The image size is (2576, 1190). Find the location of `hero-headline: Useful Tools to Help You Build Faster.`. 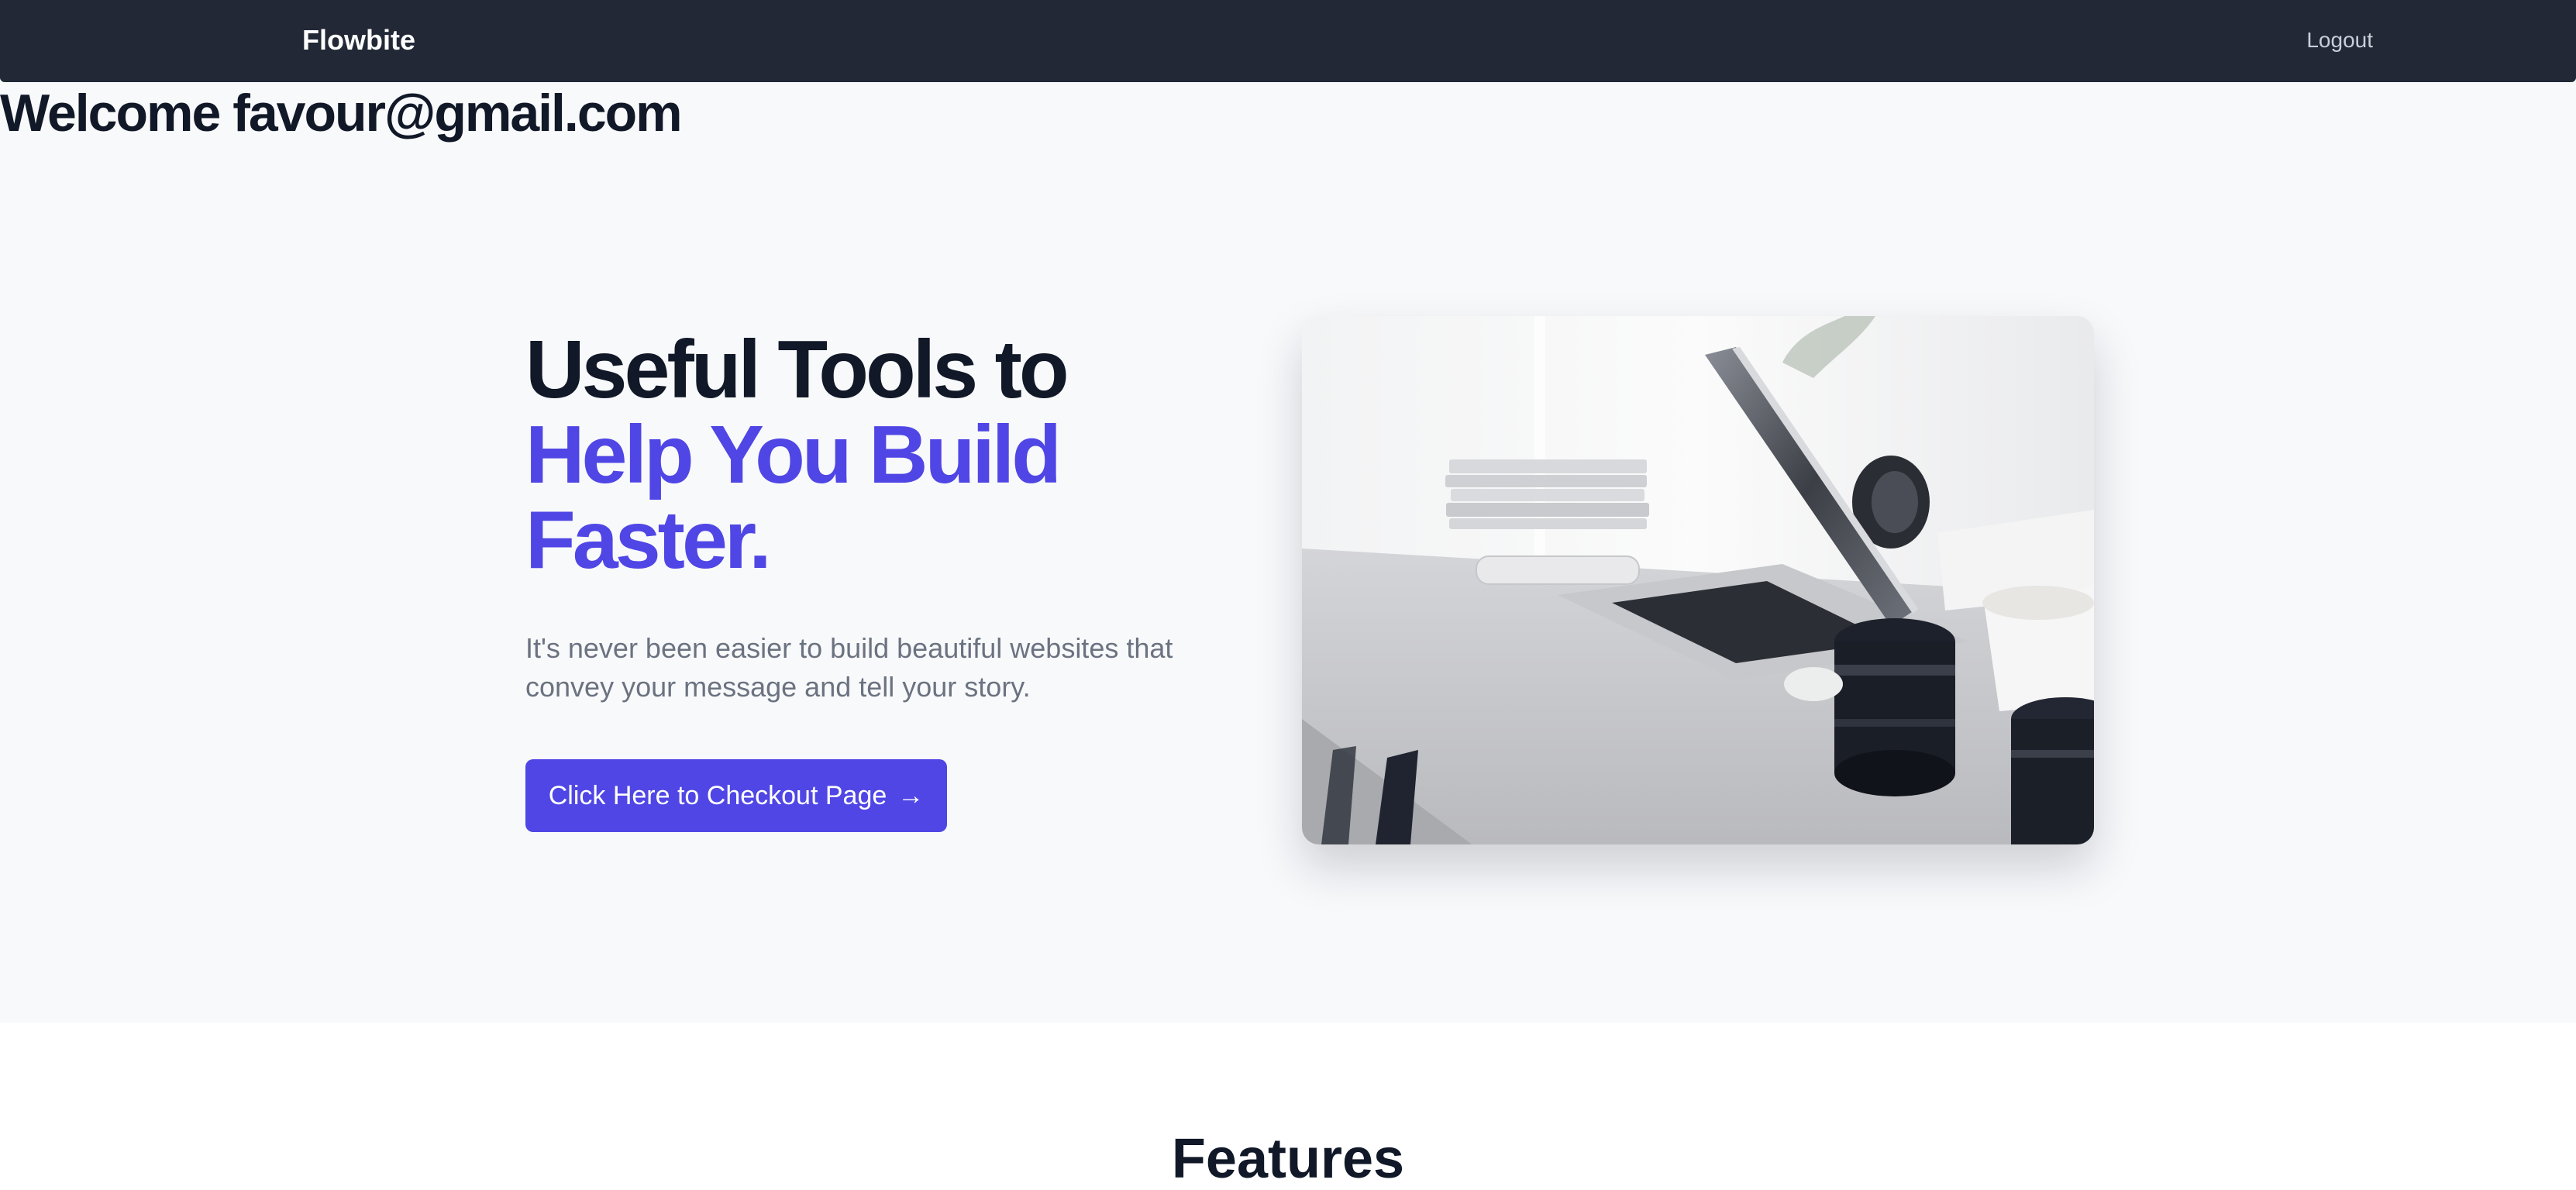

hero-headline: Useful Tools to Help You Build Faster. is located at coordinates (881, 455).